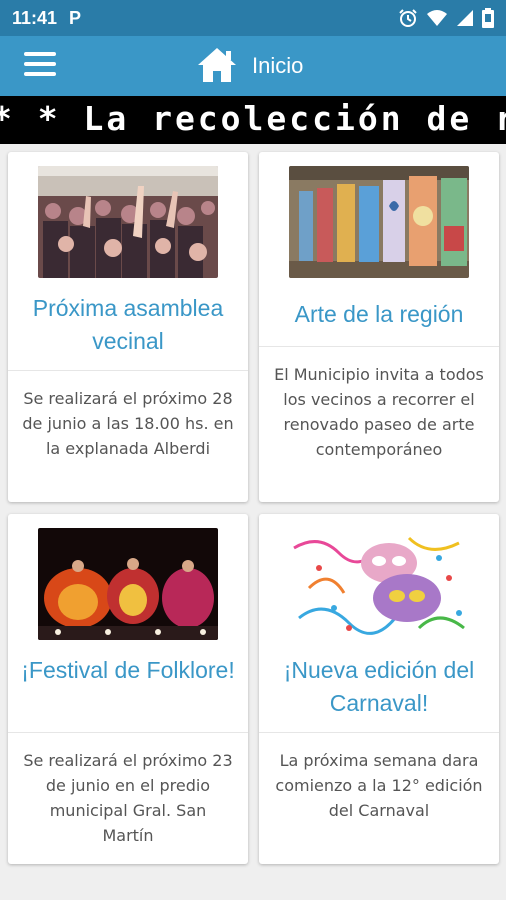 The image size is (506, 900). Describe the element at coordinates (35, 17) in the screenshot. I see `status-time: 11:41` at that location.